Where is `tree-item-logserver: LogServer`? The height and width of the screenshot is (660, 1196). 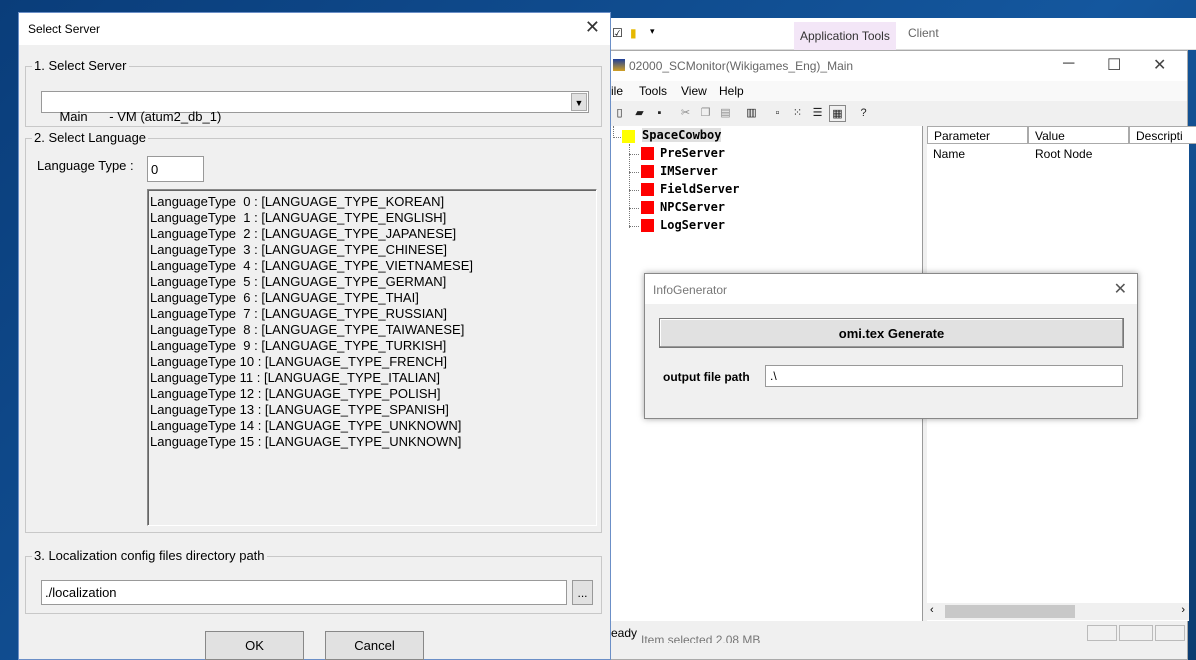 tree-item-logserver: LogServer is located at coordinates (692, 225).